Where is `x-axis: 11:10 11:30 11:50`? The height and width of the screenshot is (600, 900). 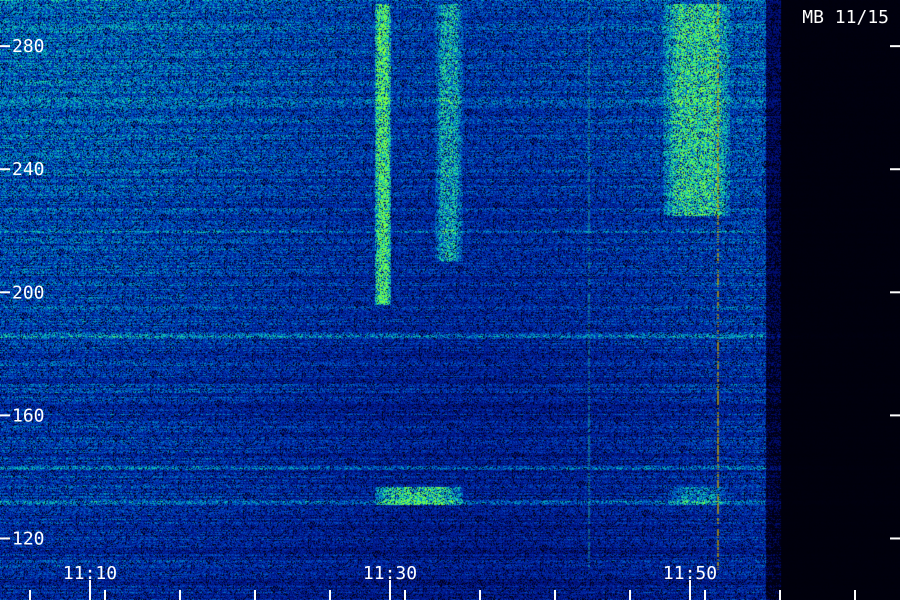 x-axis: 11:10 11:30 11:50 is located at coordinates (442, 581).